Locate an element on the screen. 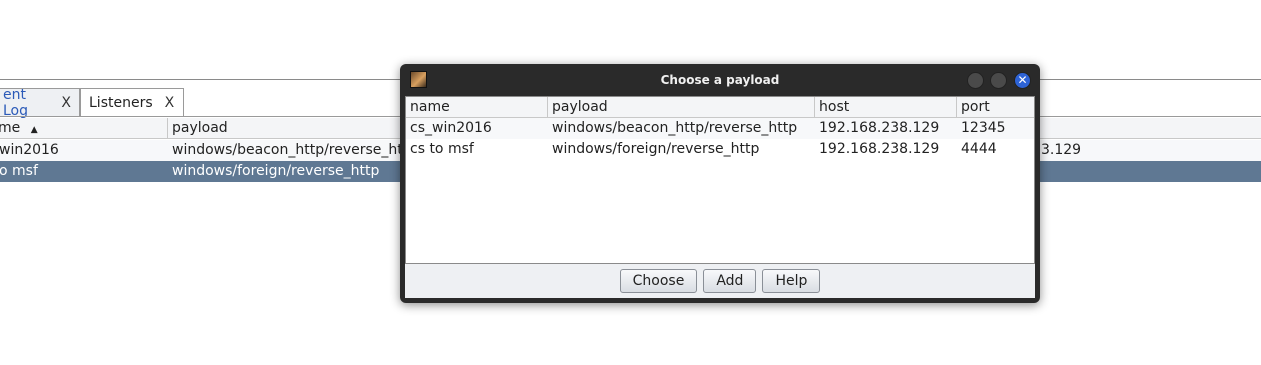 The image size is (1261, 365). payload-table-header: name payload host port is located at coordinates (720, 107).